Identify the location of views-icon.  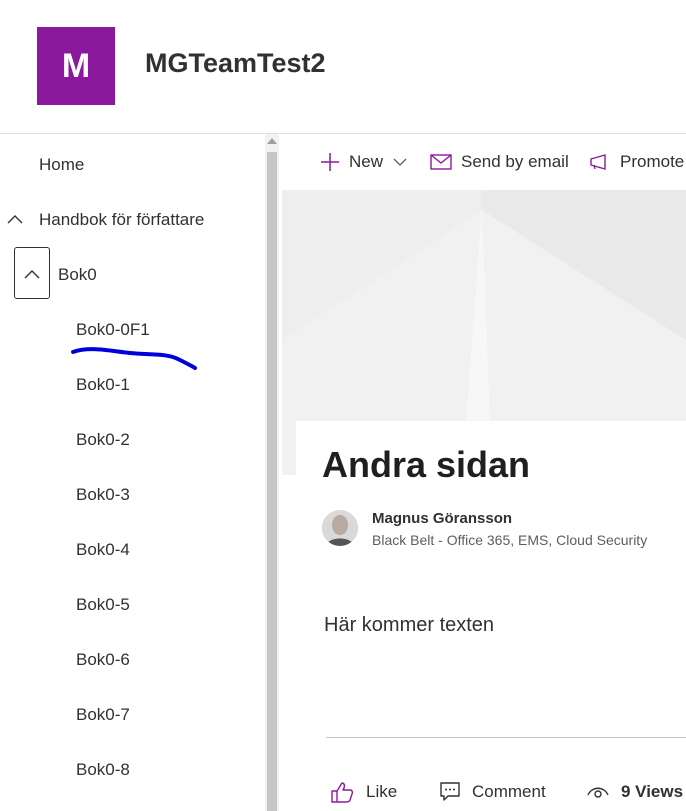
(598, 792).